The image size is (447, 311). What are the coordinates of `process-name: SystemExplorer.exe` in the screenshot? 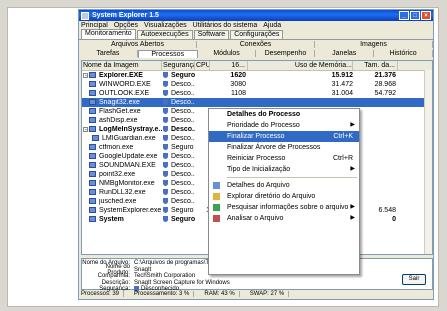 It's located at (122, 210).